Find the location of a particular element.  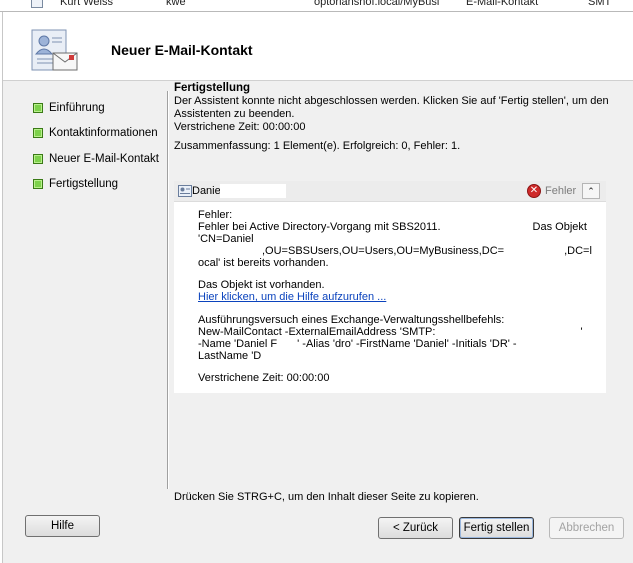

bg-cell-ou: optorianshof.local/MyBusi is located at coordinates (377, 4).